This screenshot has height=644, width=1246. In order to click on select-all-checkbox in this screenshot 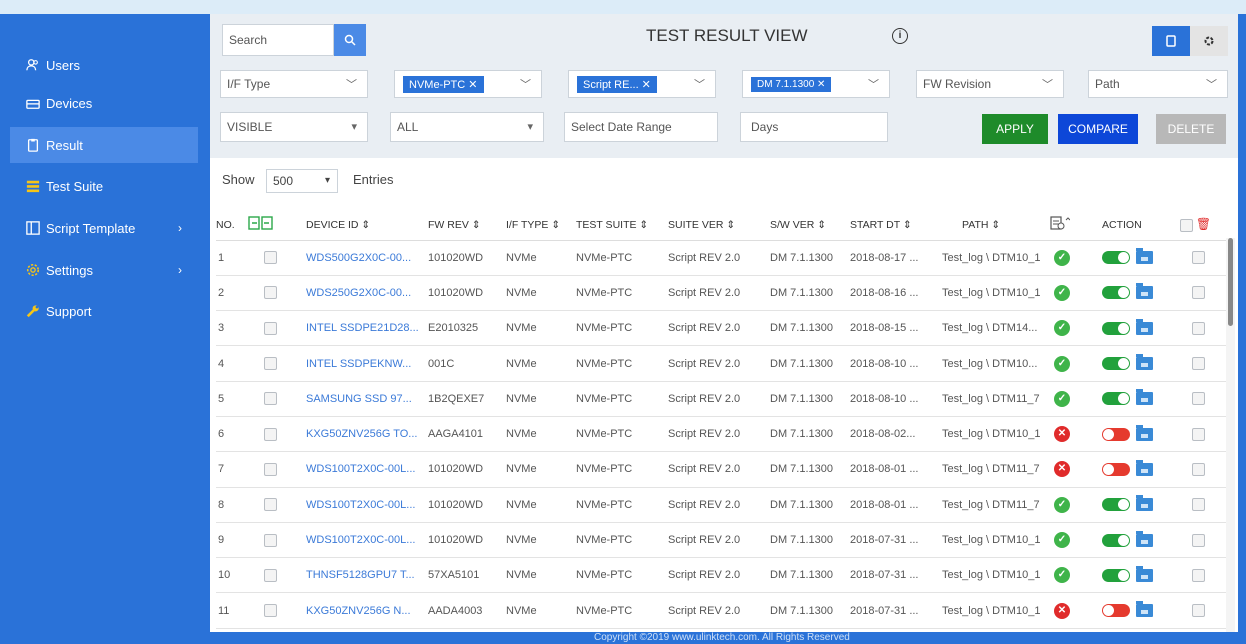, I will do `click(1186, 226)`.